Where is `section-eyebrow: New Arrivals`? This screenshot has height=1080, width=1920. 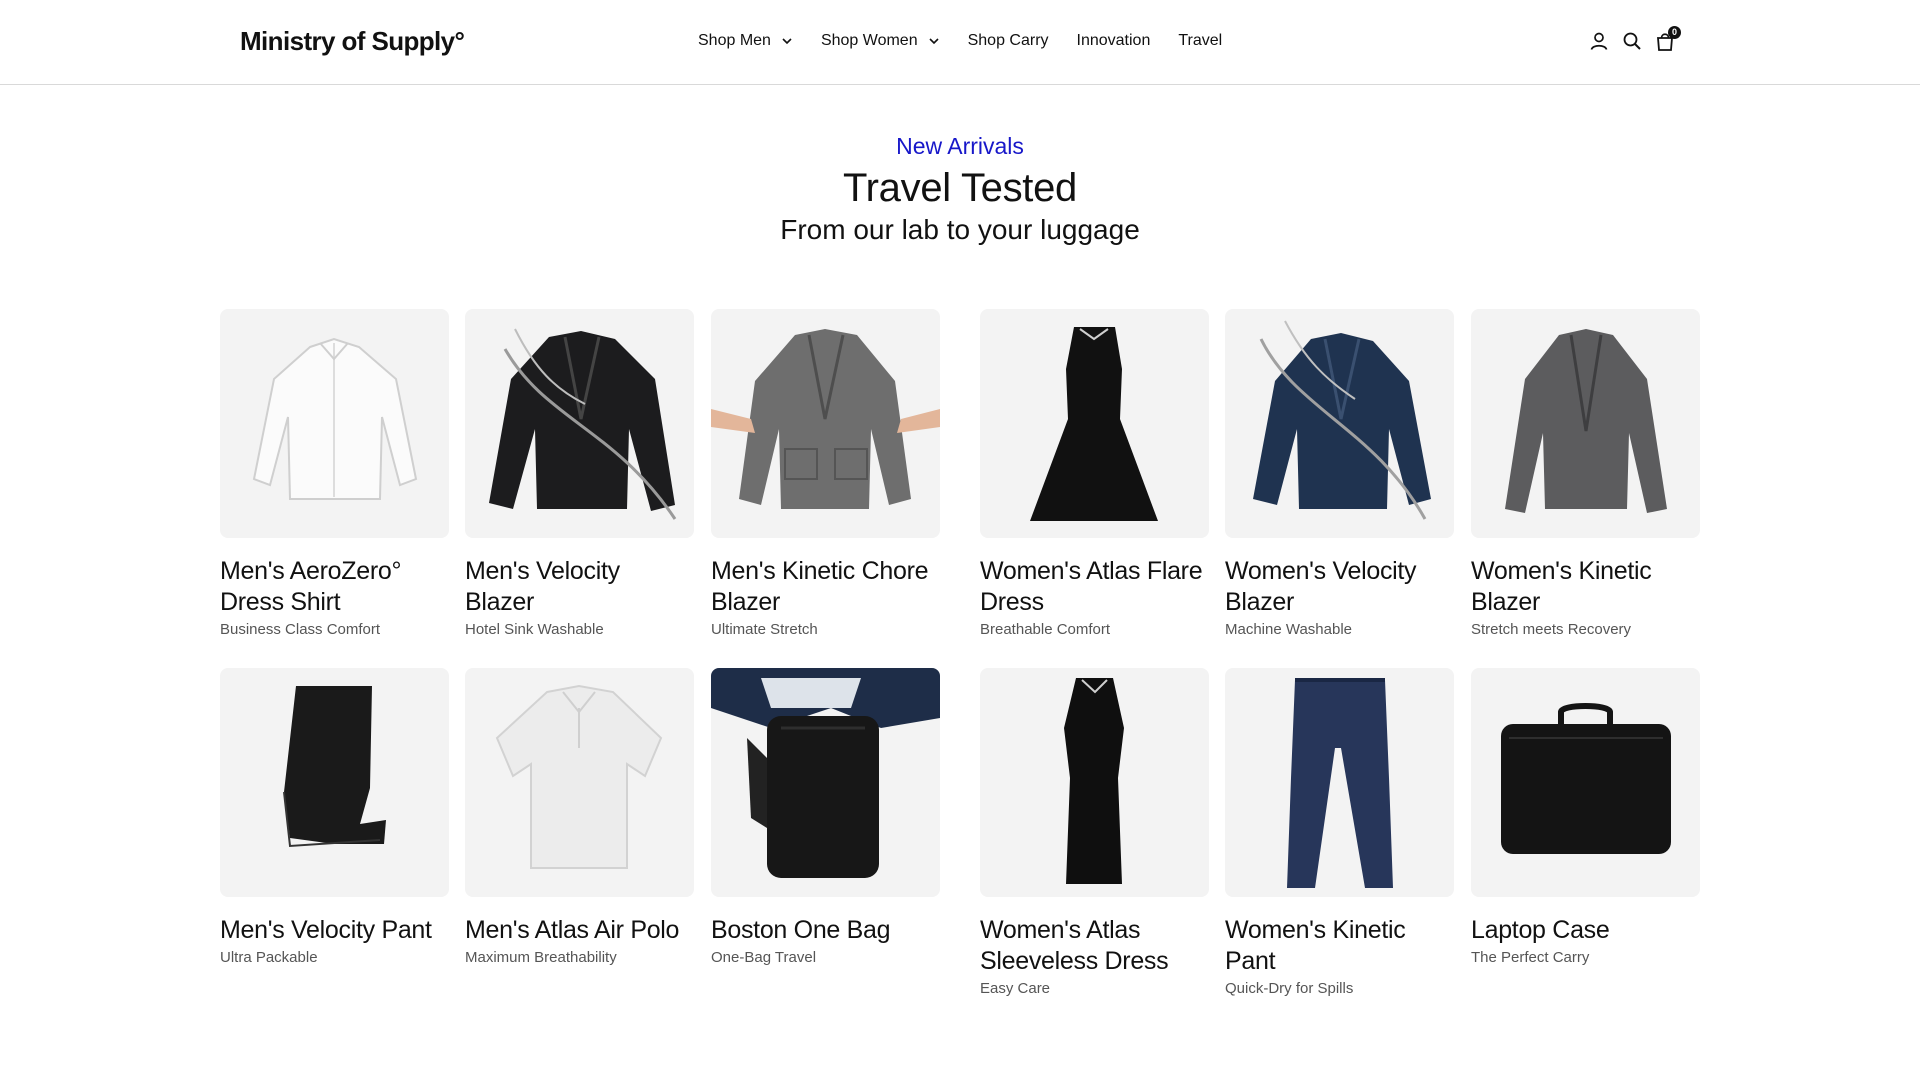 section-eyebrow: New Arrivals is located at coordinates (960, 146).